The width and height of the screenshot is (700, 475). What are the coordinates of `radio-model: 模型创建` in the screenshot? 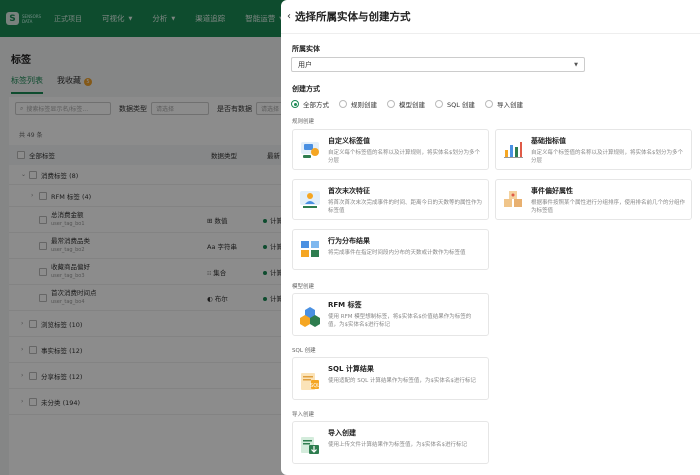 It's located at (406, 104).